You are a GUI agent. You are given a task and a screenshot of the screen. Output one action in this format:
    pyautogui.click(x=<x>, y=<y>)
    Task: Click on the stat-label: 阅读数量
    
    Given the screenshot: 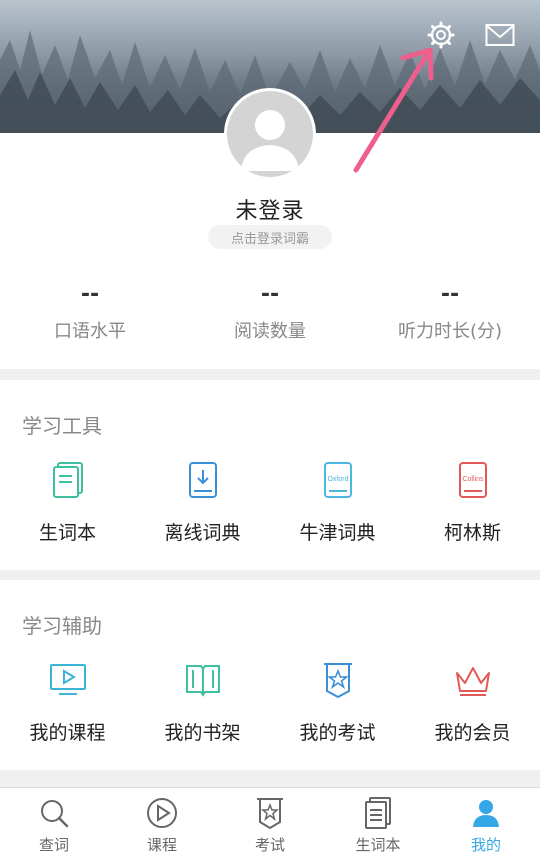 What is the action you would take?
    pyautogui.click(x=270, y=331)
    